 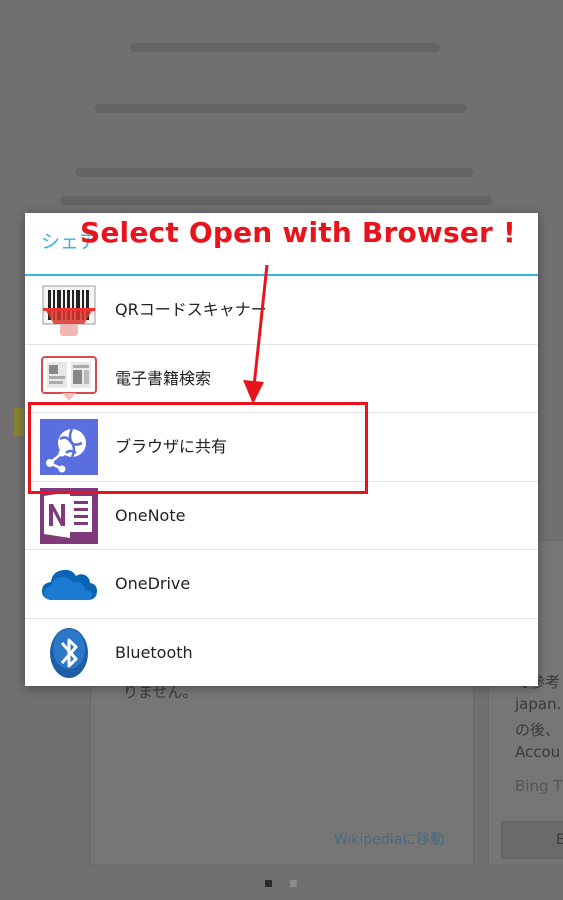 I want to click on ebook-search-icon, so click(x=69, y=379).